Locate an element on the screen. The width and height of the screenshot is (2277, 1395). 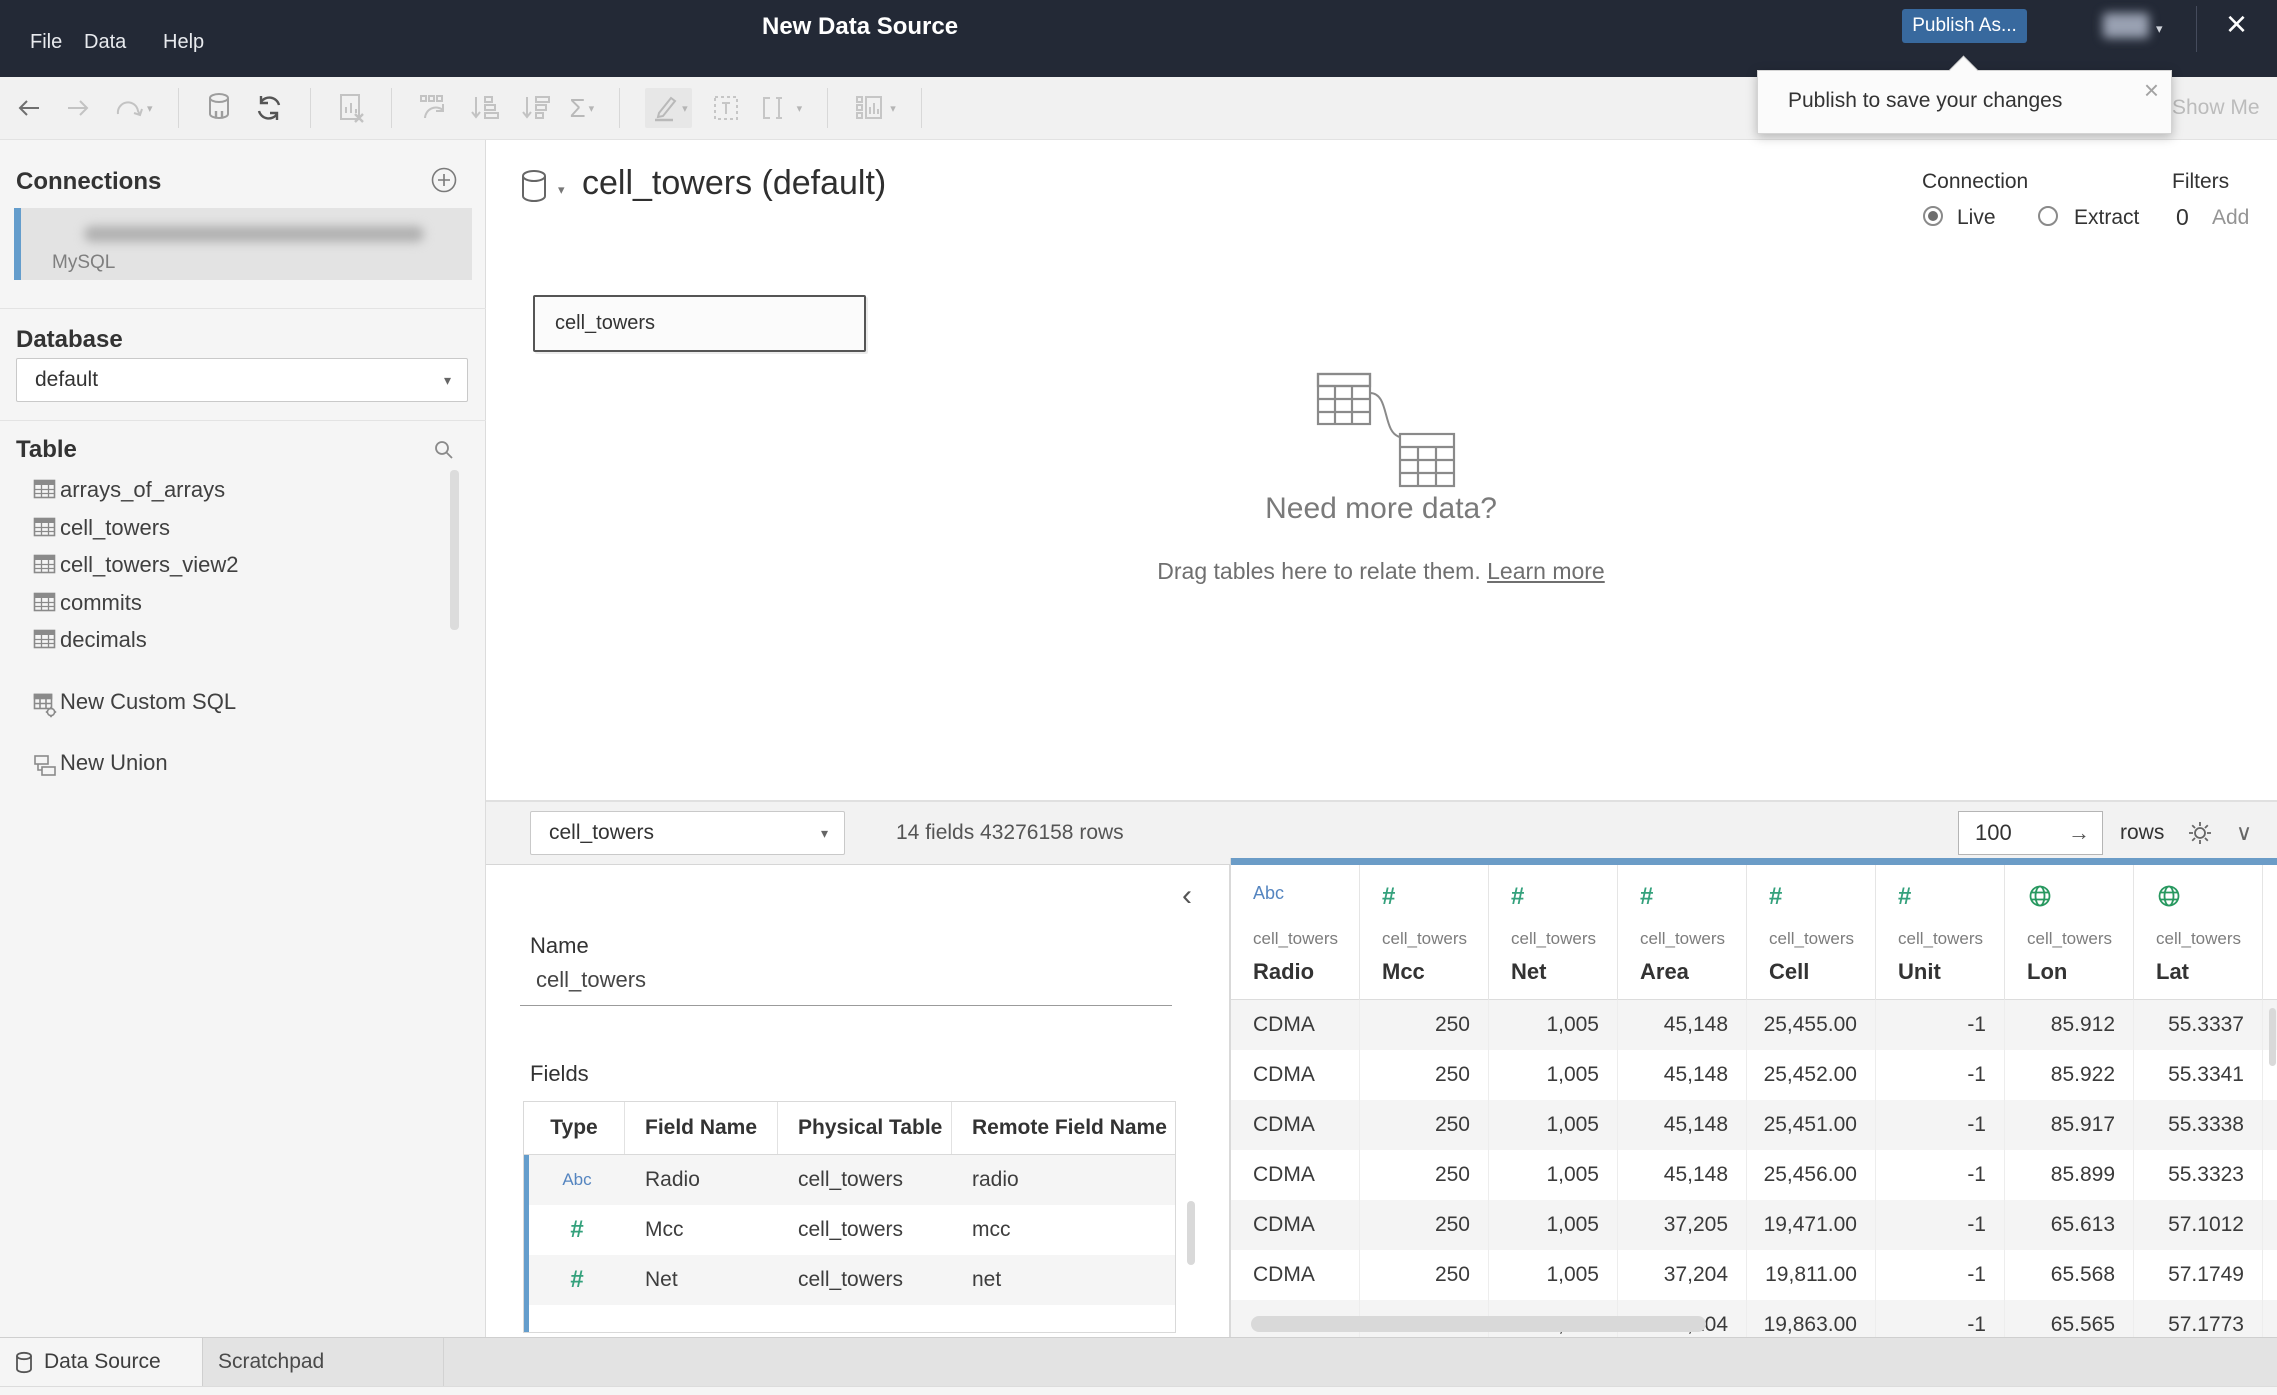
logical-table-label: cell_towers is located at coordinates (605, 323).